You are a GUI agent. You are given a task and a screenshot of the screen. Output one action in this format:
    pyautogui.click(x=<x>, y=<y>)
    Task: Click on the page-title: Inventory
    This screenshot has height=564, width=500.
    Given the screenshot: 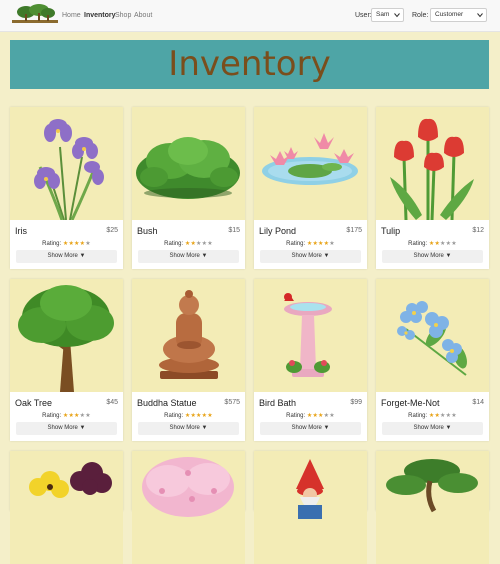 What is the action you would take?
    pyautogui.click(x=249, y=64)
    